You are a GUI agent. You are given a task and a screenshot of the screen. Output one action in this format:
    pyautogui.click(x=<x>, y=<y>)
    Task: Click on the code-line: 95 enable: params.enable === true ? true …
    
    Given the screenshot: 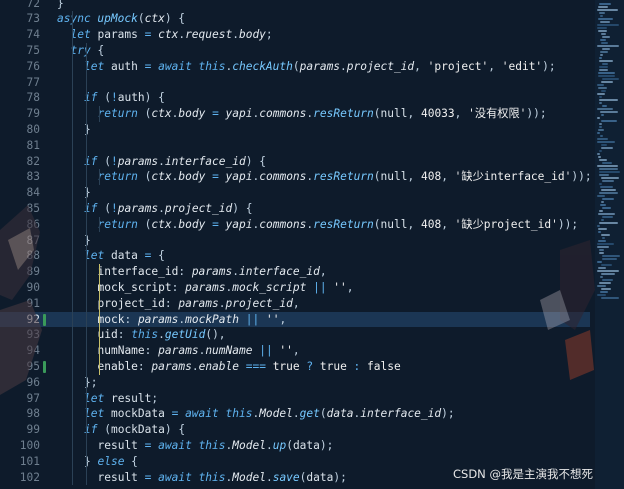 What is the action you would take?
    pyautogui.click(x=295, y=367)
    